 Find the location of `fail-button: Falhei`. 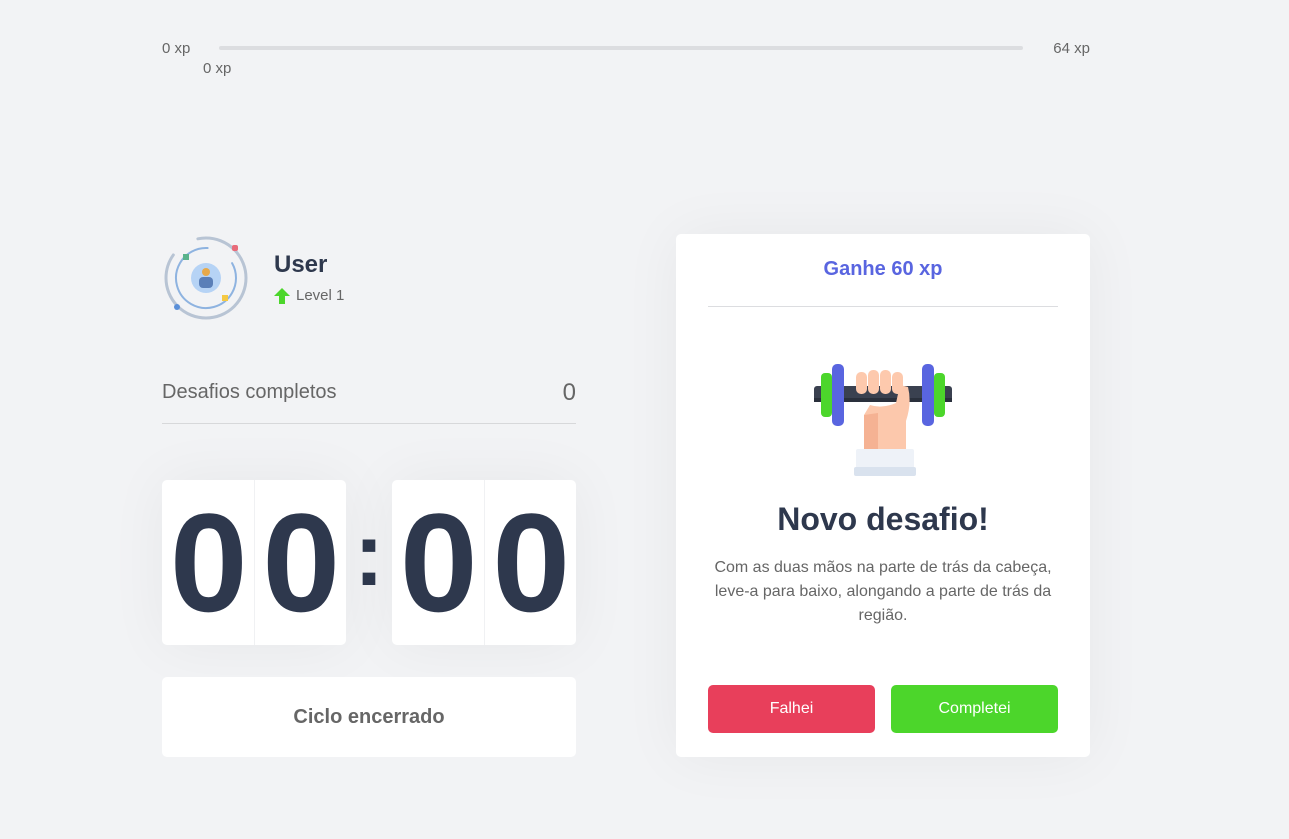

fail-button: Falhei is located at coordinates (791, 709).